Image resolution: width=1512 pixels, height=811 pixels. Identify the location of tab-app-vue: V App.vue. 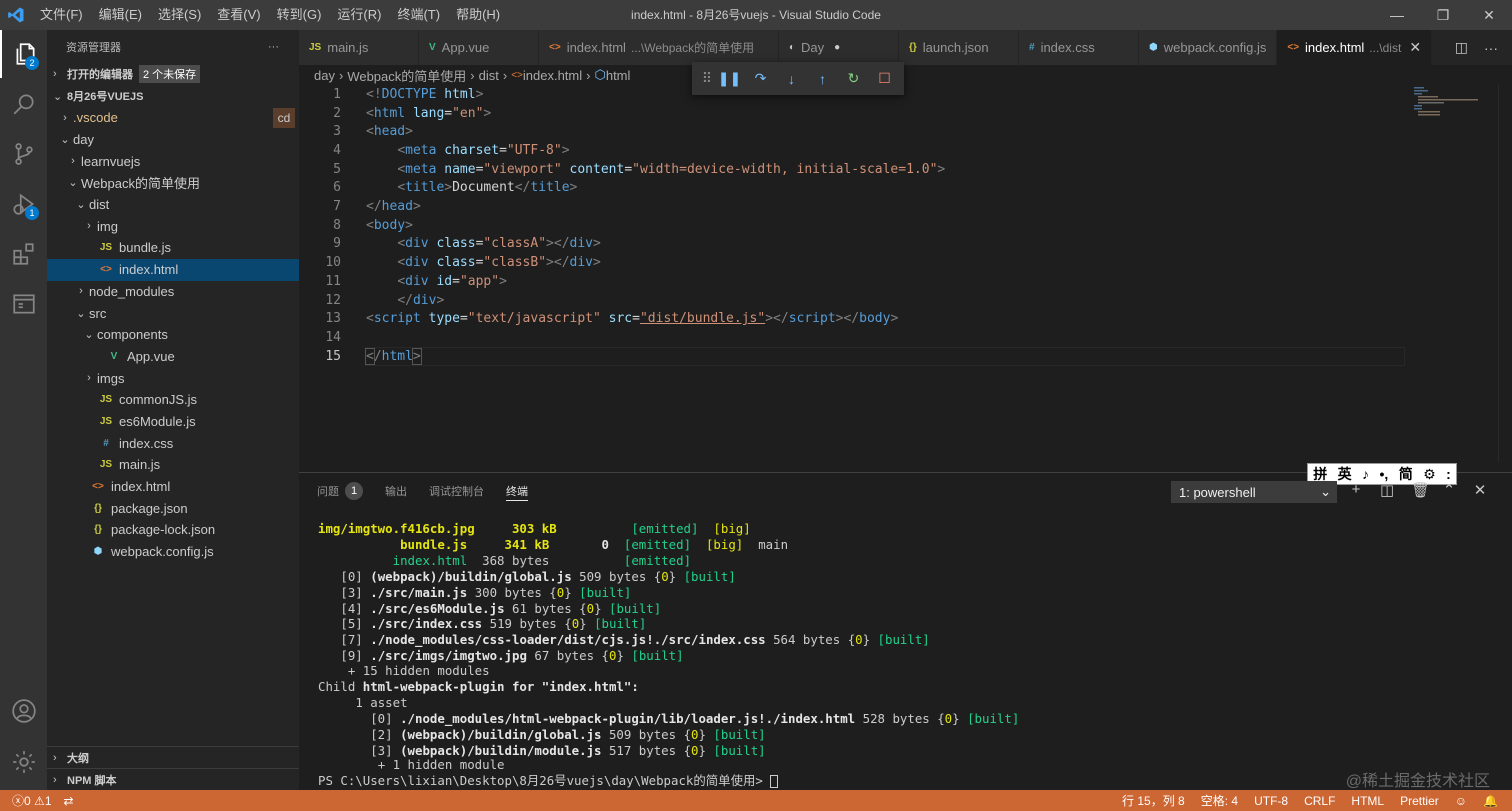
(479, 47).